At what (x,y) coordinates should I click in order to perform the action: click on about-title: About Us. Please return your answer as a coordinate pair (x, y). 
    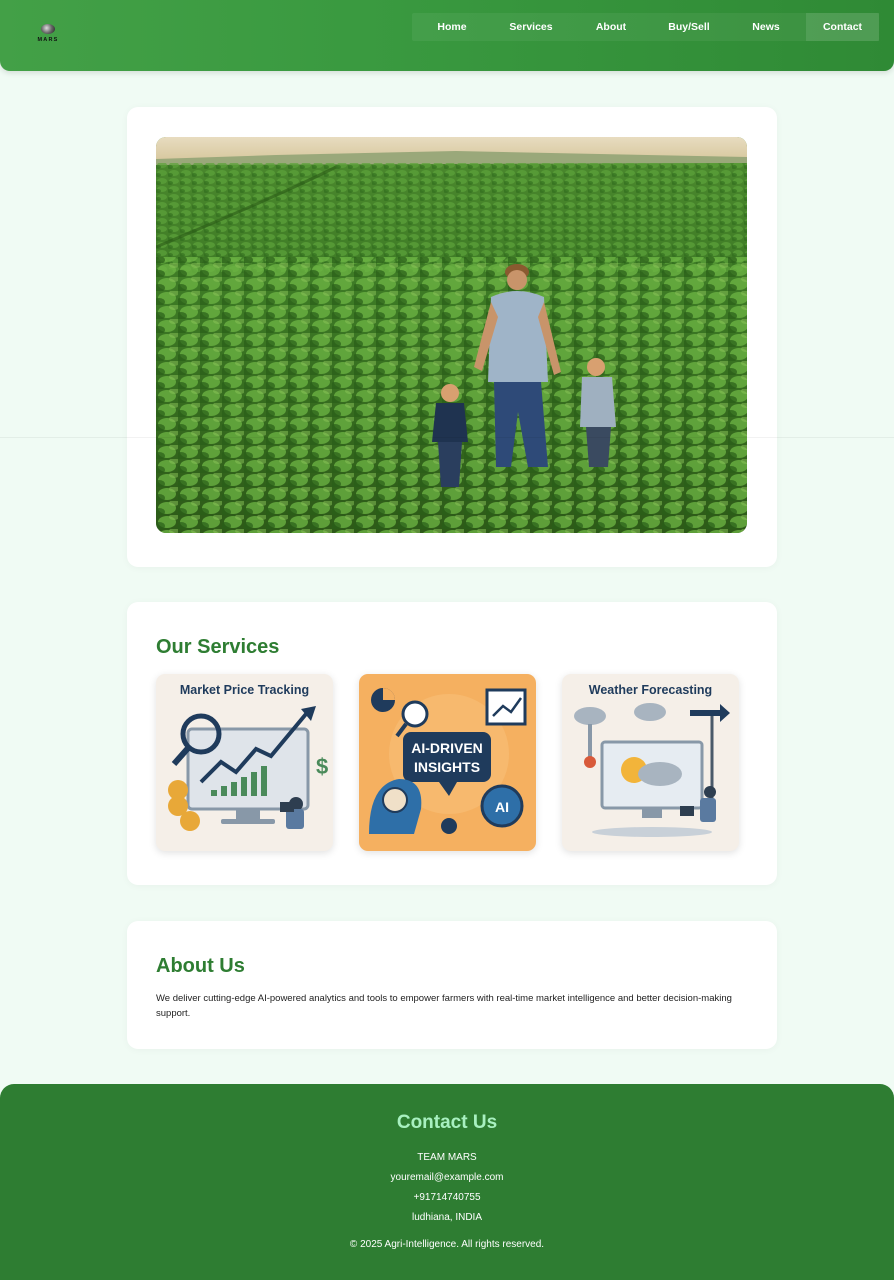
    Looking at the image, I should click on (200, 966).